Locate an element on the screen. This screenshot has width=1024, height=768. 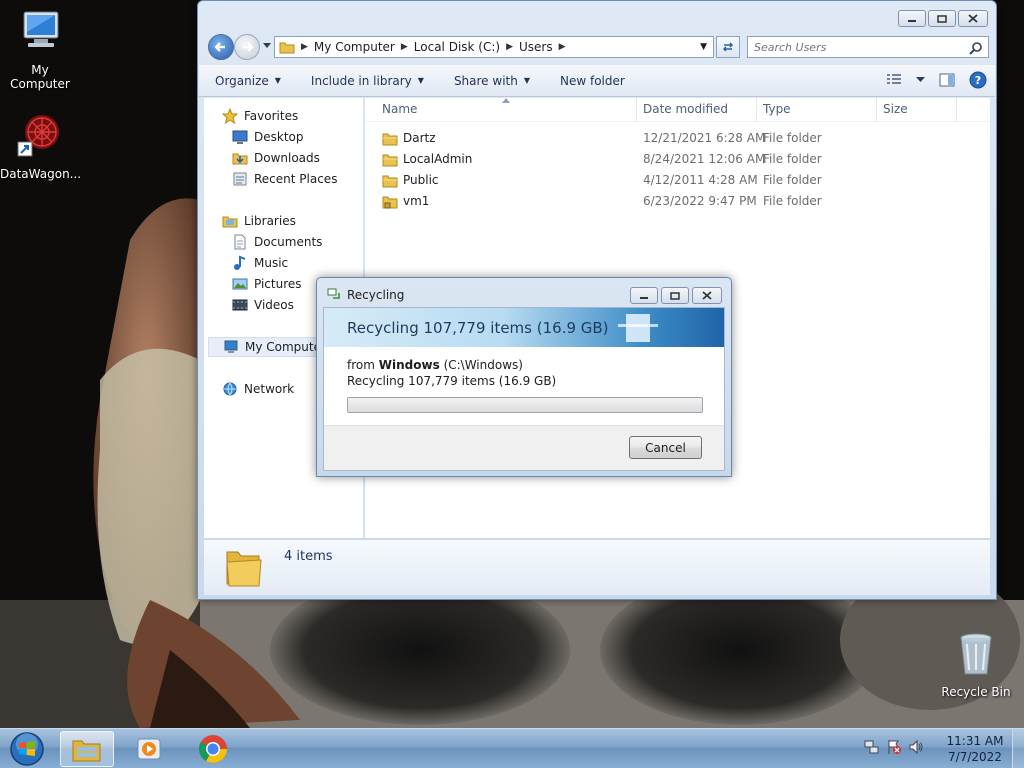
breadcrumb-my-computer: My Computer is located at coordinates (354, 47).